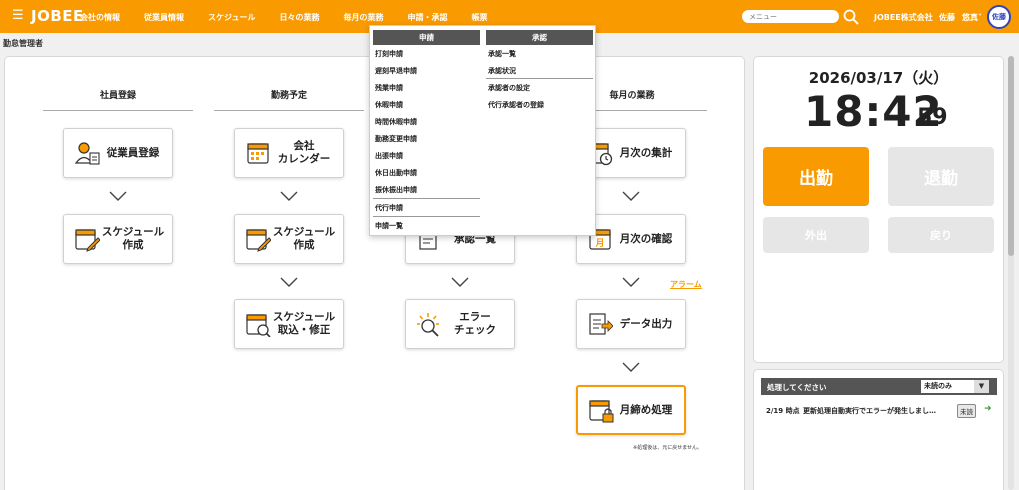 This screenshot has height=490, width=1019. I want to click on page-scrollbar, so click(1011, 273).